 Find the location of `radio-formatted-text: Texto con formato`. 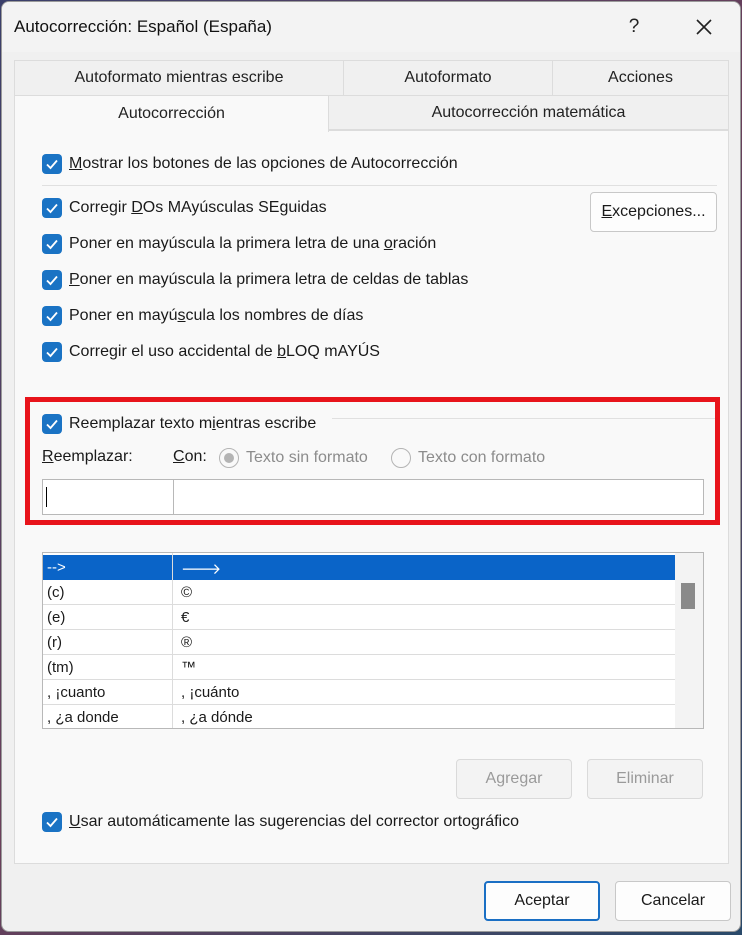

radio-formatted-text: Texto con formato is located at coordinates (468, 458).